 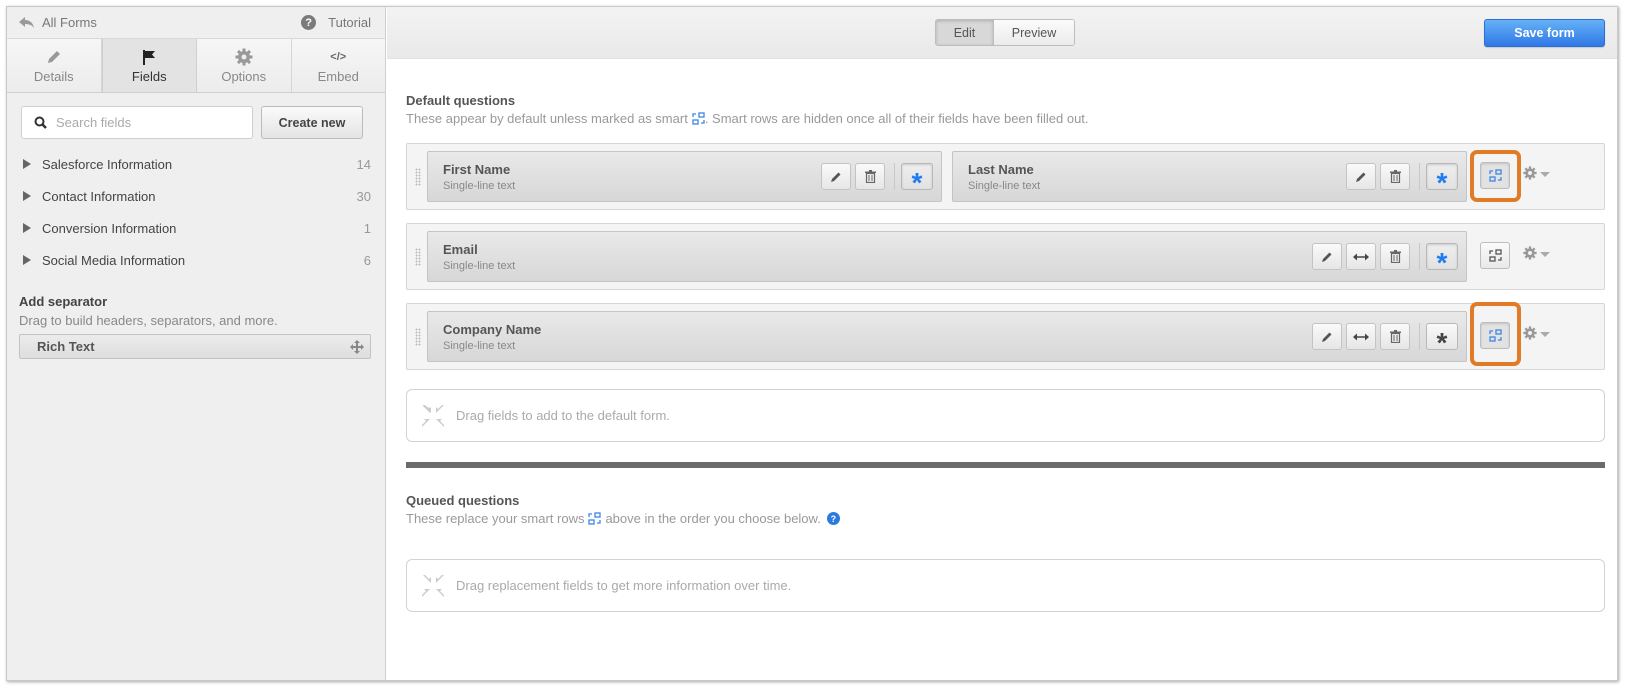 What do you see at coordinates (149, 65) in the screenshot?
I see `tab-fields: Fields` at bounding box center [149, 65].